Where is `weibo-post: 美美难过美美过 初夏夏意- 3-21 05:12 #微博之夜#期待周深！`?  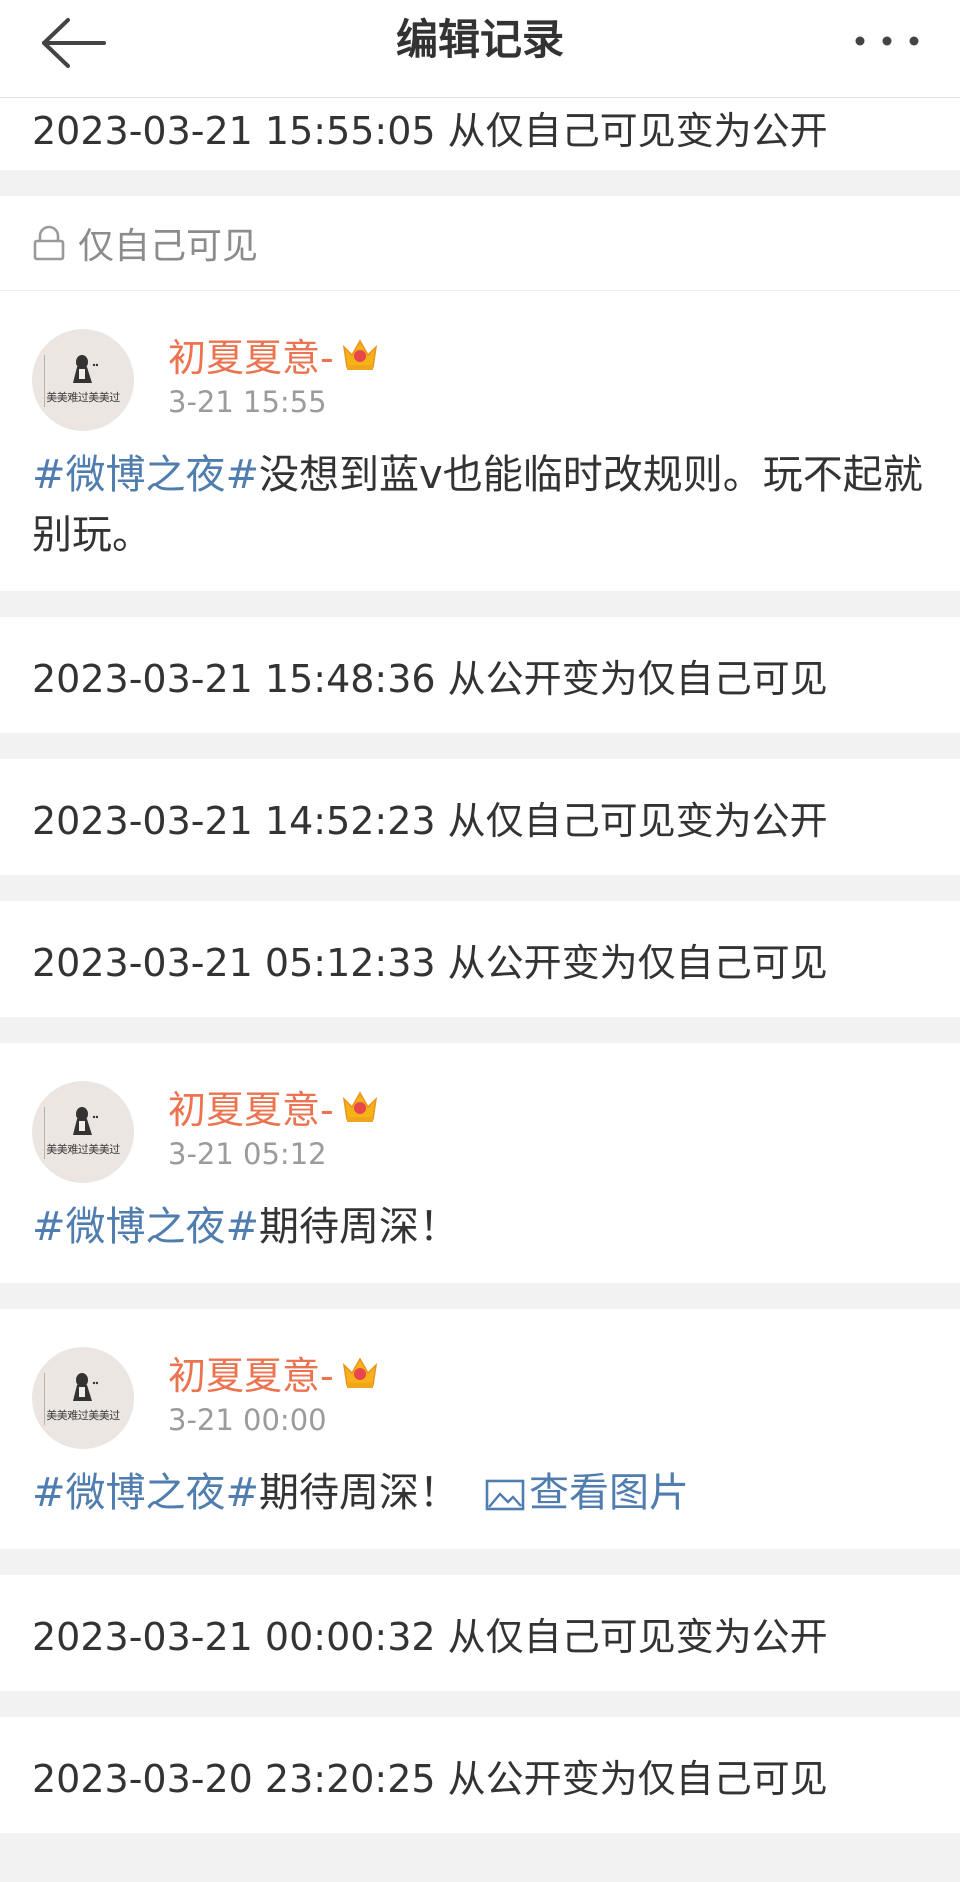 weibo-post: 美美难过美美过 初夏夏意- 3-21 05:12 #微博之夜#期待周深！ is located at coordinates (480, 1163).